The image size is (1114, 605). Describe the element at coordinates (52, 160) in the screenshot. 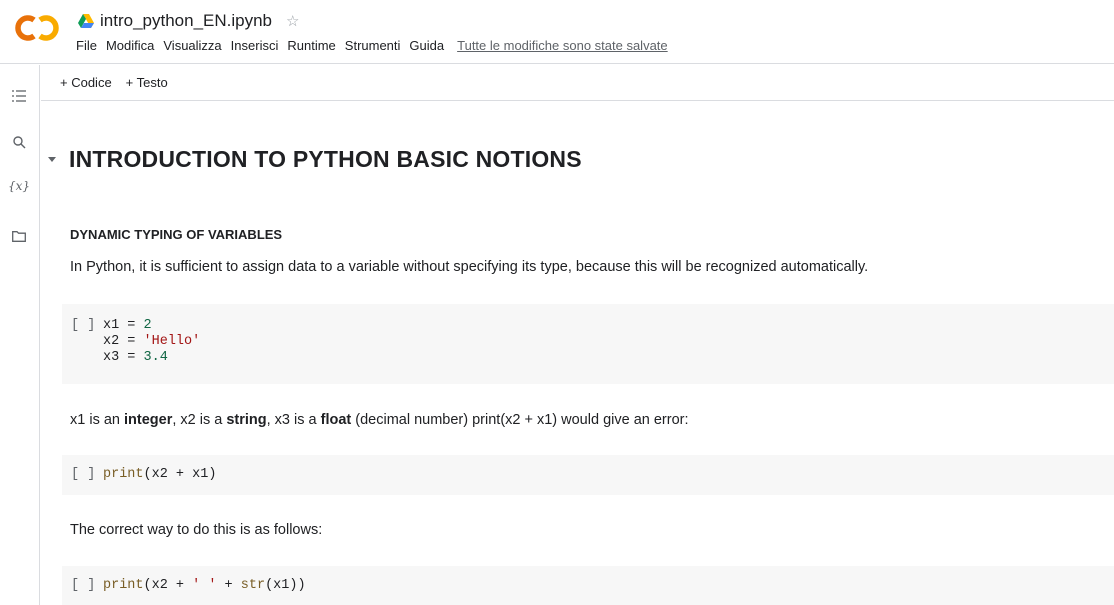

I see `collapse-chevron-icon` at that location.